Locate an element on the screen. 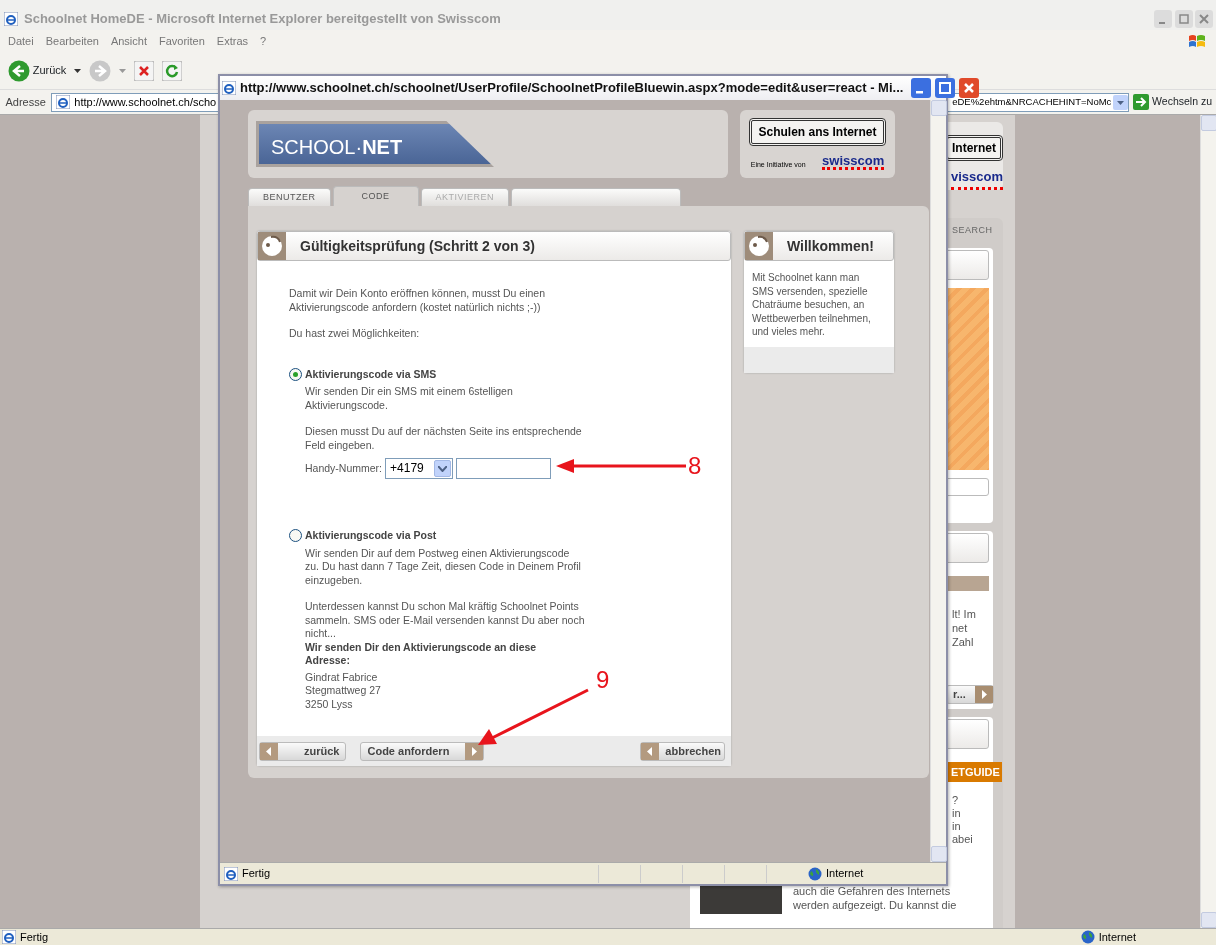 This screenshot has width=1216, height=945. url-text: eDE%2ehtm&NRCACHEHINT=NoMc is located at coordinates (1032, 101).